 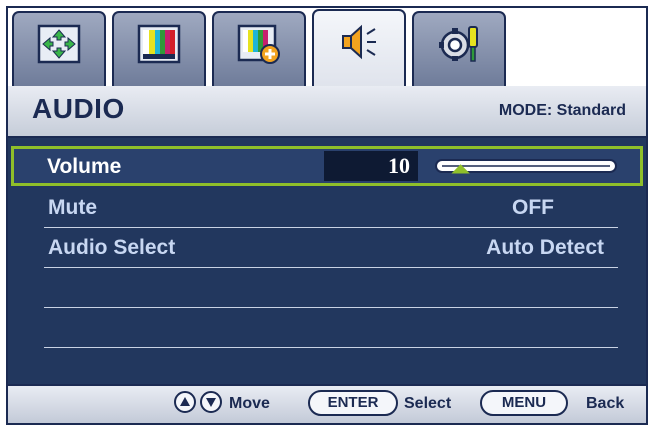 I want to click on tab-display, so click(x=59, y=48).